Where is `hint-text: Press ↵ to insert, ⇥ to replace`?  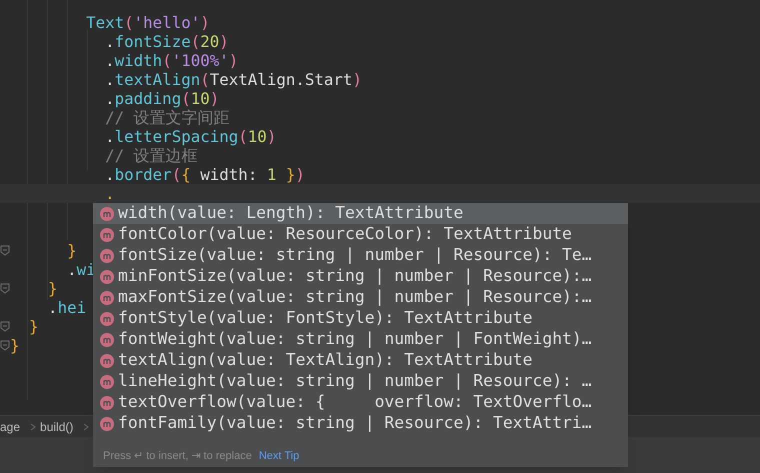 hint-text: Press ↵ to insert, ⇥ to replace is located at coordinates (177, 456).